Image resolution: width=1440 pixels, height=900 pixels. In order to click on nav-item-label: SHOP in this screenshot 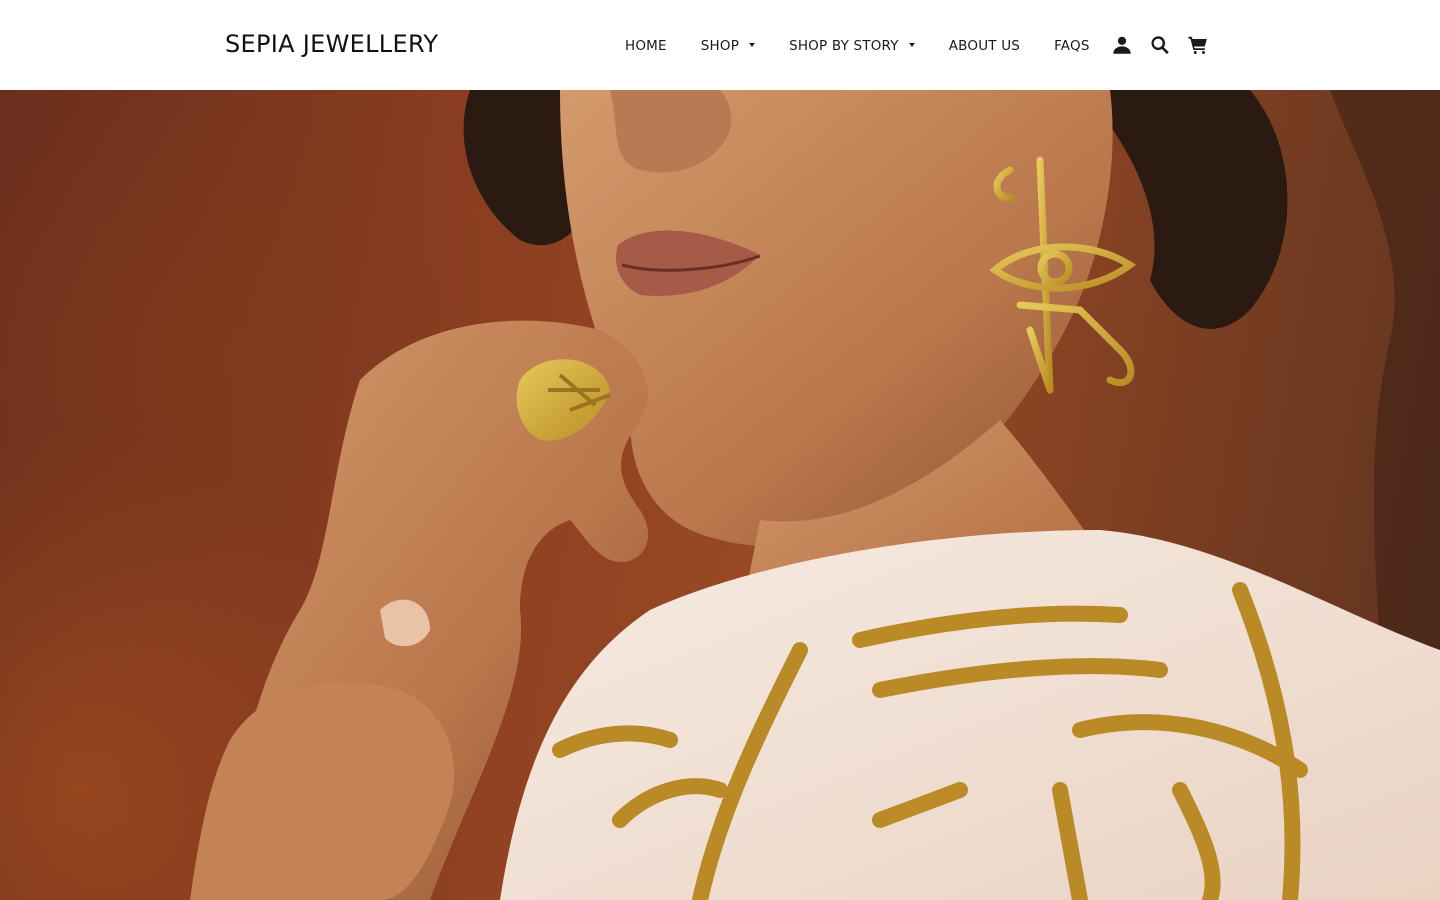, I will do `click(720, 46)`.